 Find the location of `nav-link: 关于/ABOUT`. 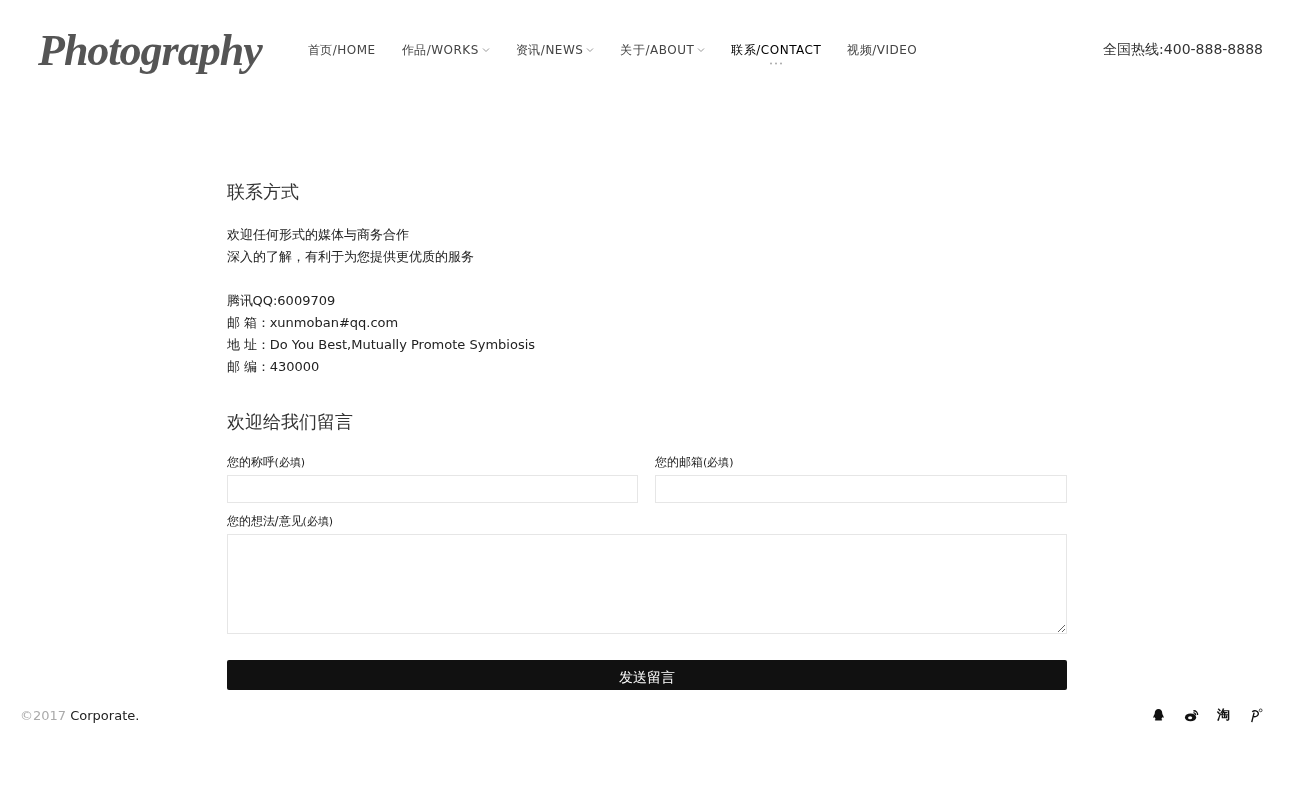

nav-link: 关于/ABOUT is located at coordinates (663, 50).